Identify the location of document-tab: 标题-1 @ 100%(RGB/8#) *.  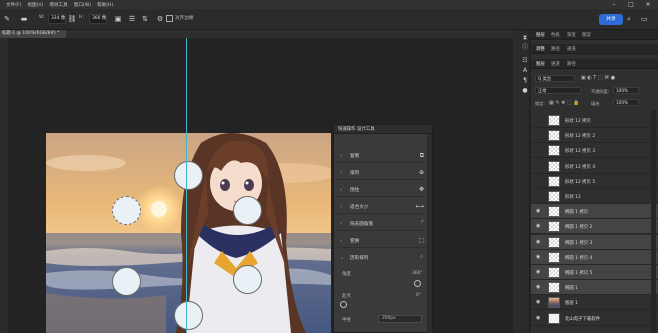
(33, 34).